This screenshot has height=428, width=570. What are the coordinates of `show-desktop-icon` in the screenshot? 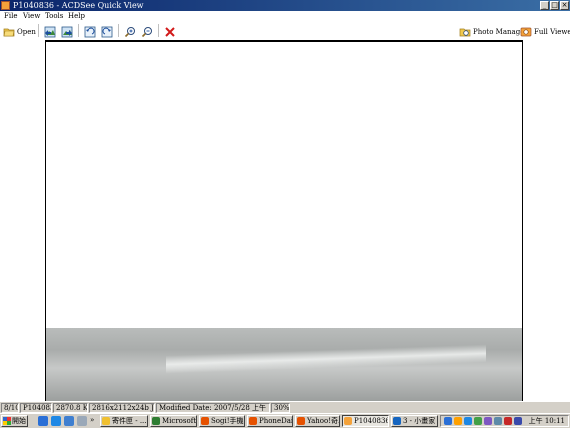 It's located at (43, 421).